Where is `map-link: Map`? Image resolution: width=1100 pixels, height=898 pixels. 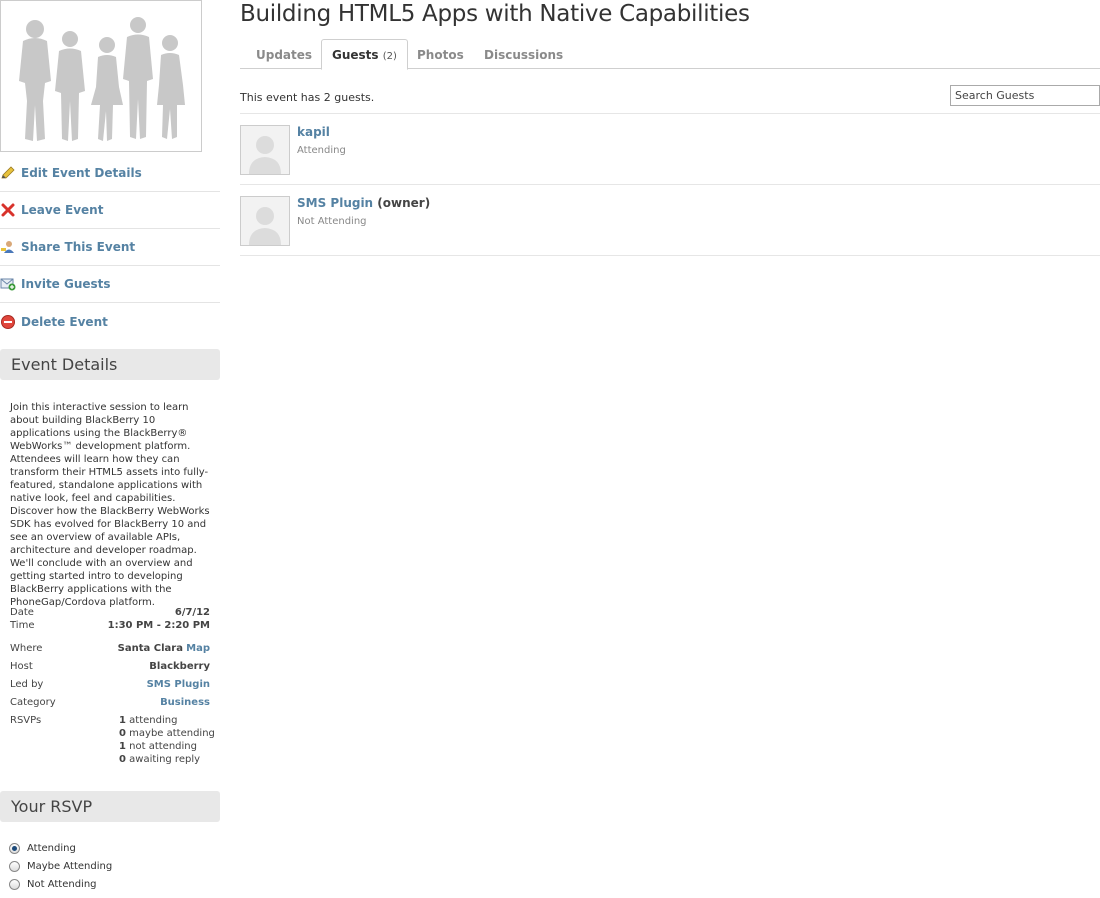
map-link: Map is located at coordinates (198, 648).